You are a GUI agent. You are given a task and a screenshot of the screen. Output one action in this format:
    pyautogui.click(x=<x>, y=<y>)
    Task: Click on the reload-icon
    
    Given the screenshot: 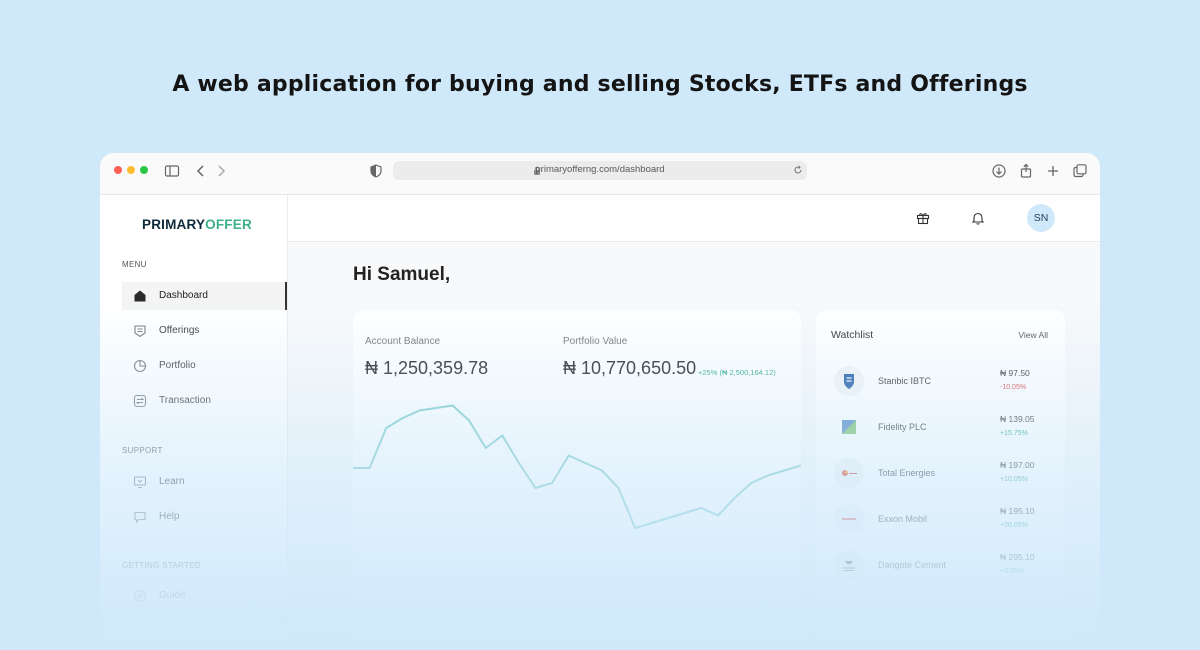 What is the action you would take?
    pyautogui.click(x=798, y=170)
    